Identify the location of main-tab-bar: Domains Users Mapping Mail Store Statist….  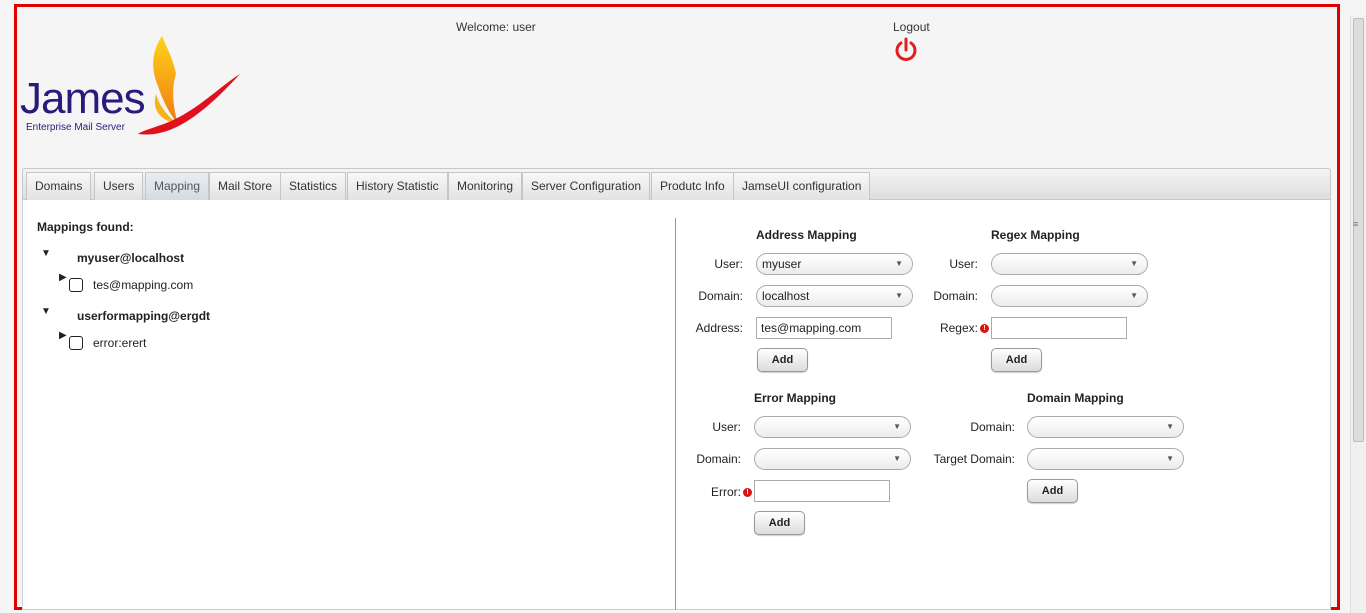
(676, 184).